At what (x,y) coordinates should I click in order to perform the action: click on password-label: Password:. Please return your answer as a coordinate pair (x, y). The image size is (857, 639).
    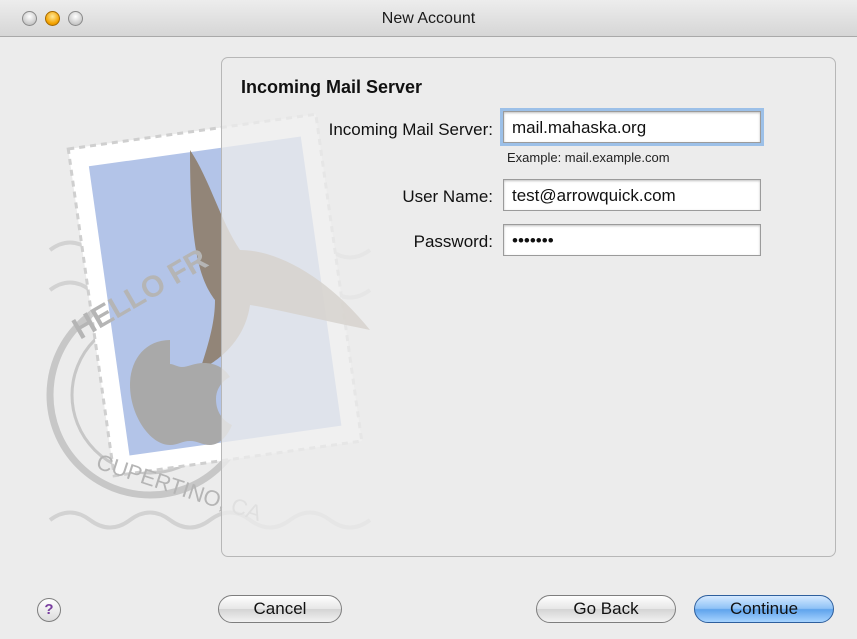
    Looking at the image, I should click on (453, 241).